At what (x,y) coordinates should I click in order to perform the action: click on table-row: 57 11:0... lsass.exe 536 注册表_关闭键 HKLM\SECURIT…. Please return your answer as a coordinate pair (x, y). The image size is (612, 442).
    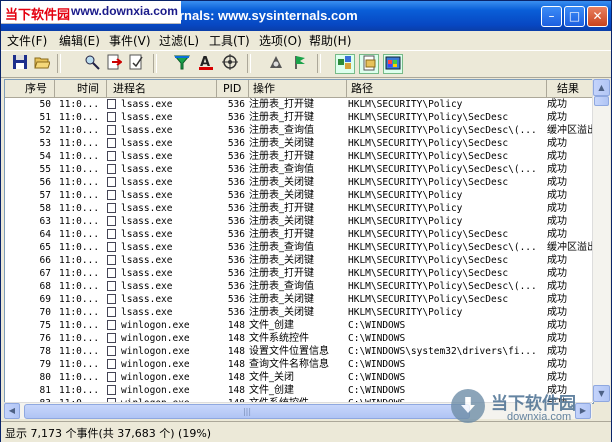
    Looking at the image, I should click on (299, 195).